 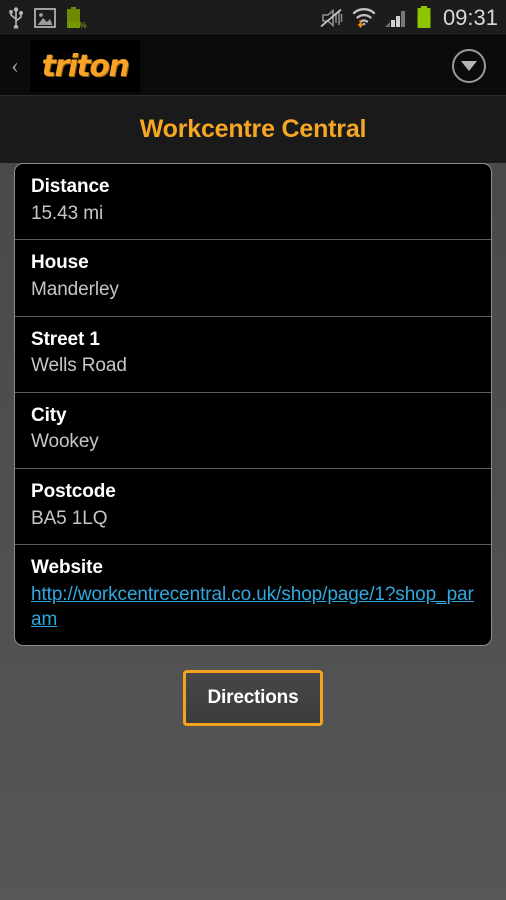 What do you see at coordinates (253, 431) in the screenshot?
I see `table-row: City Wookey` at bounding box center [253, 431].